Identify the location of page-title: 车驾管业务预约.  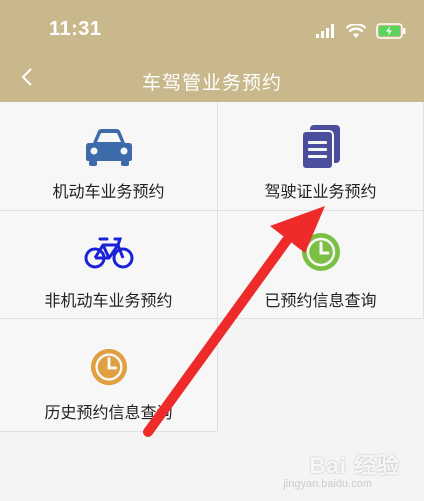
(211, 83).